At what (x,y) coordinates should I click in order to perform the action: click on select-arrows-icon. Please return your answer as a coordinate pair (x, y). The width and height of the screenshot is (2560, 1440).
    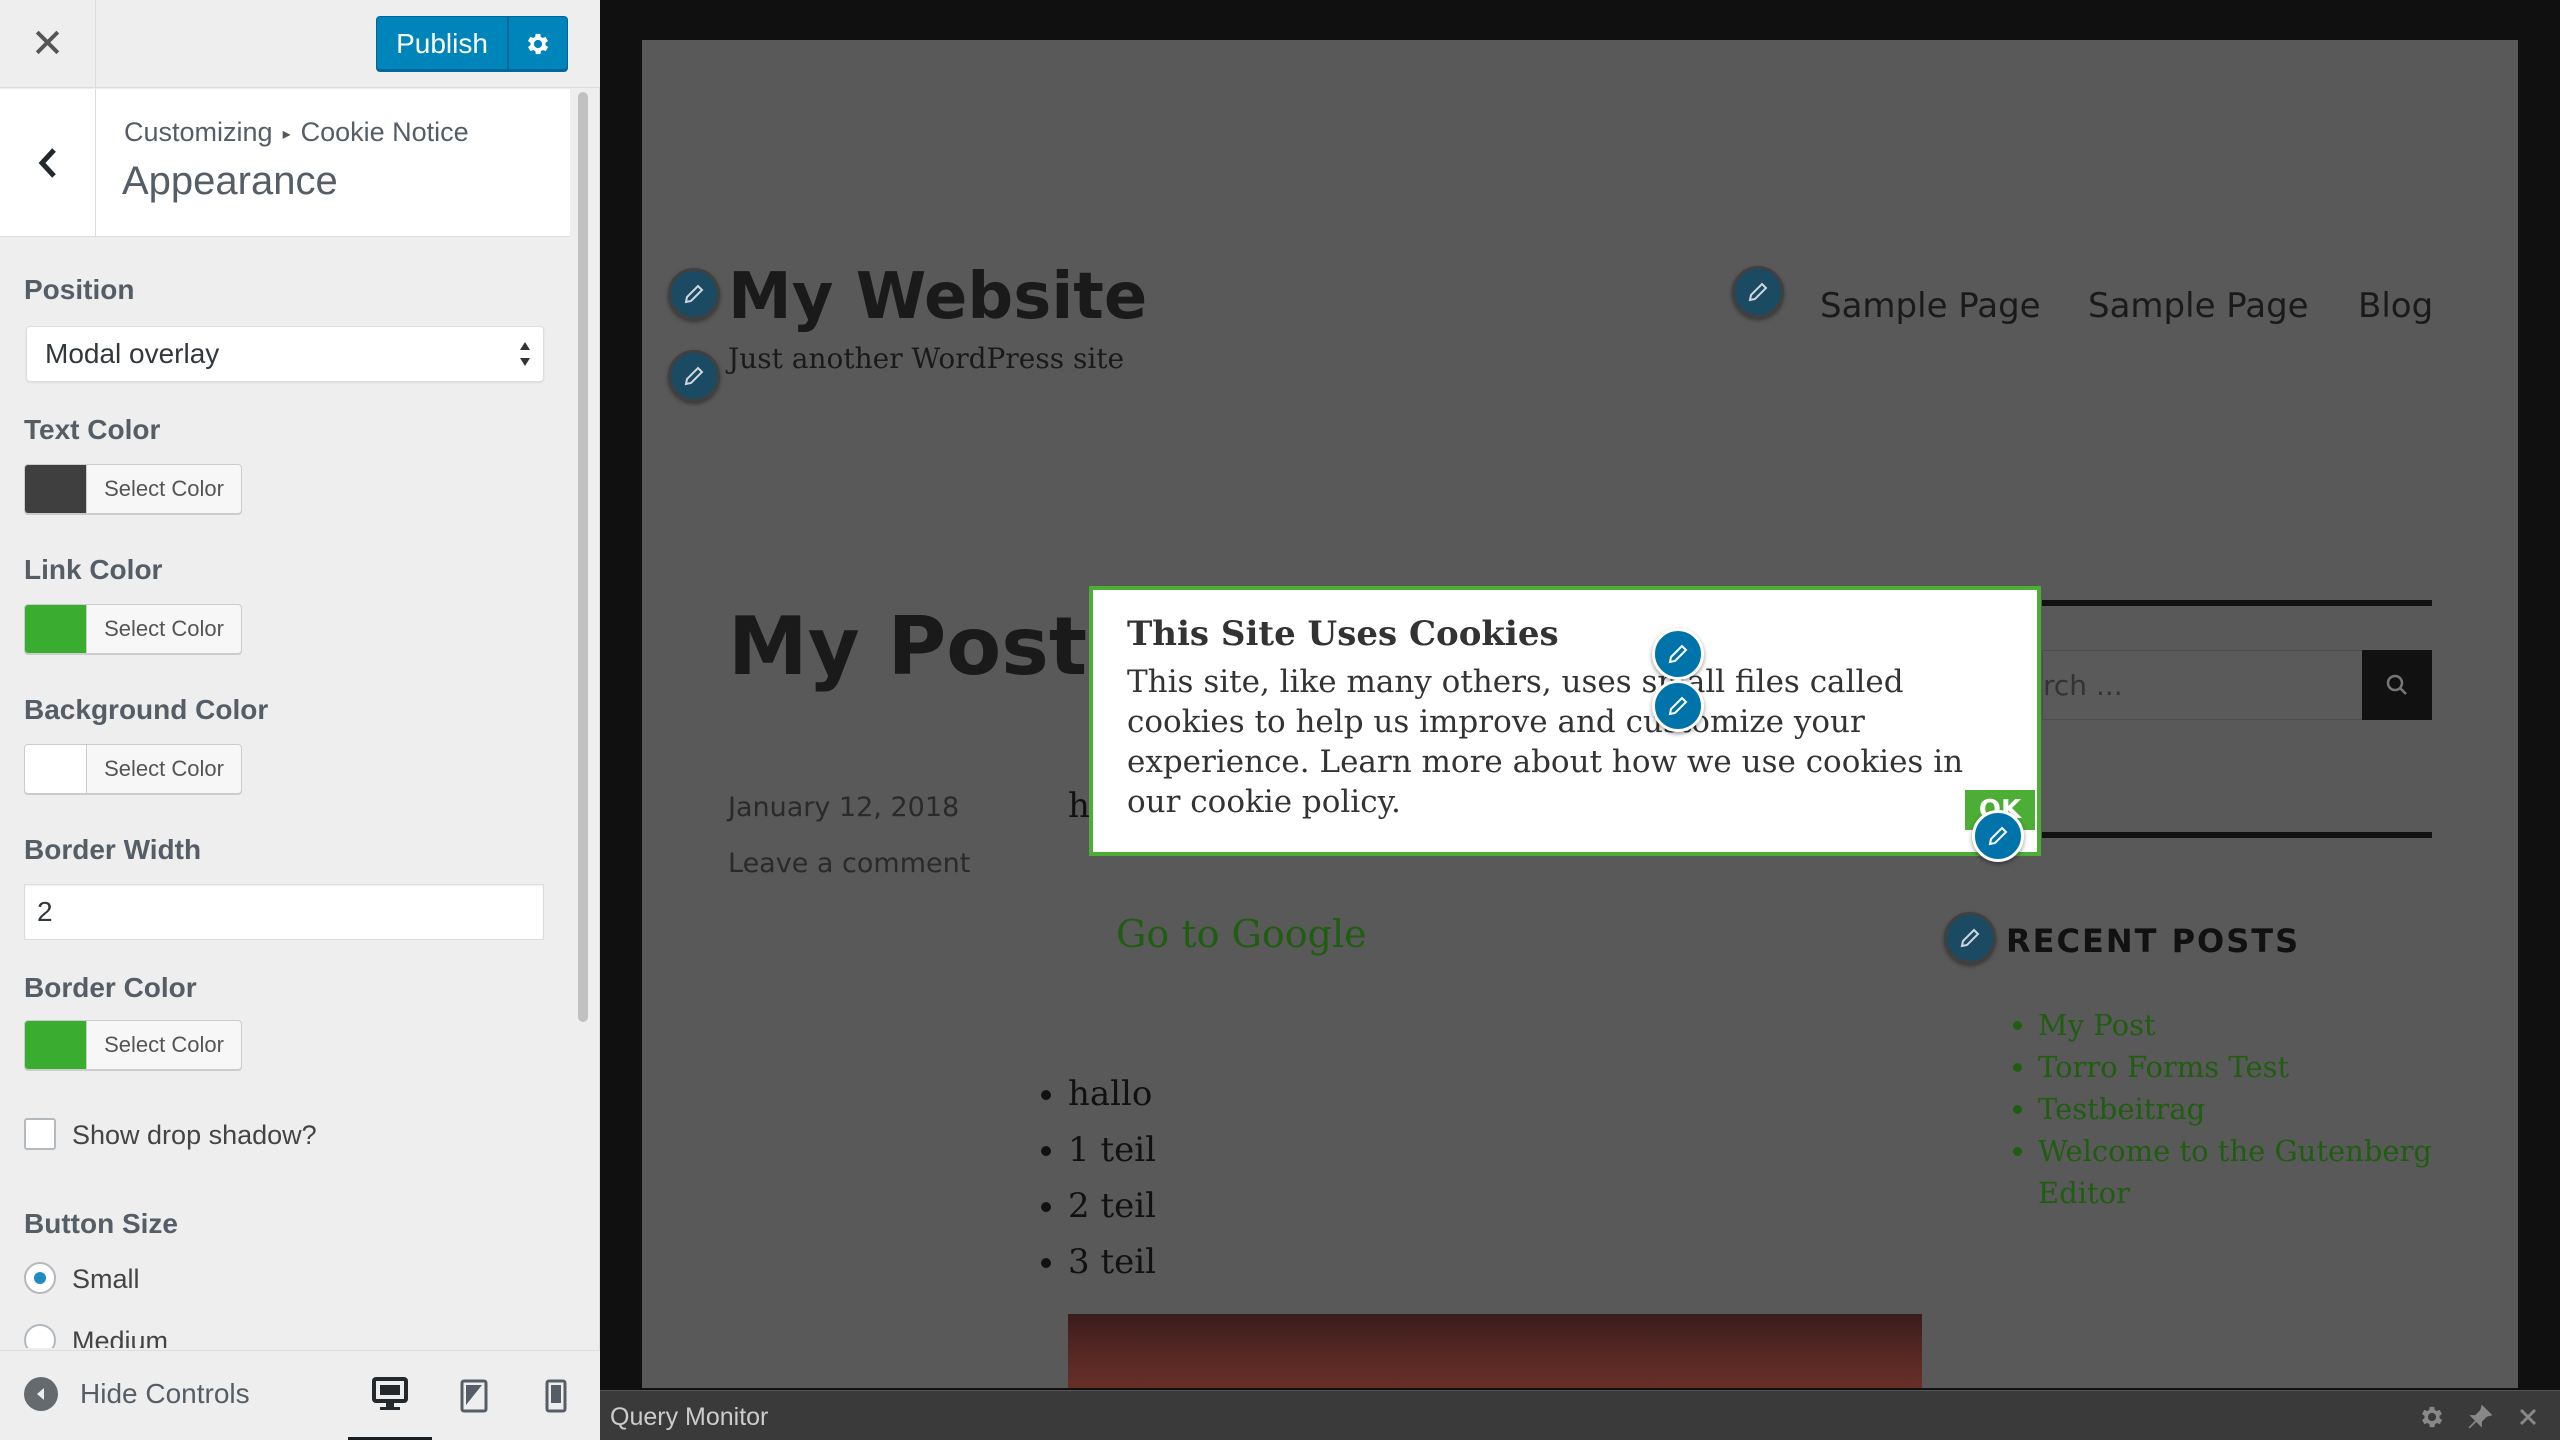
    Looking at the image, I should click on (525, 354).